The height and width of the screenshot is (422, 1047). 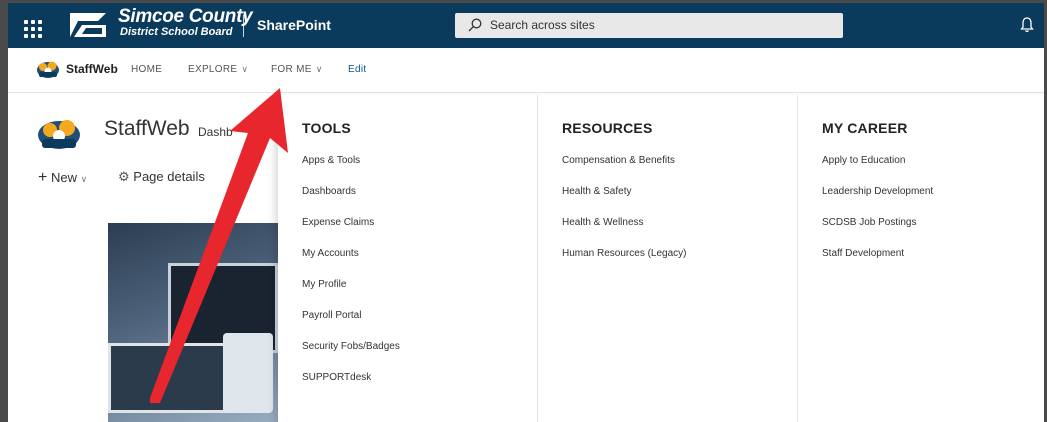 I want to click on staffweb-site-logo-icon, so click(x=59, y=134).